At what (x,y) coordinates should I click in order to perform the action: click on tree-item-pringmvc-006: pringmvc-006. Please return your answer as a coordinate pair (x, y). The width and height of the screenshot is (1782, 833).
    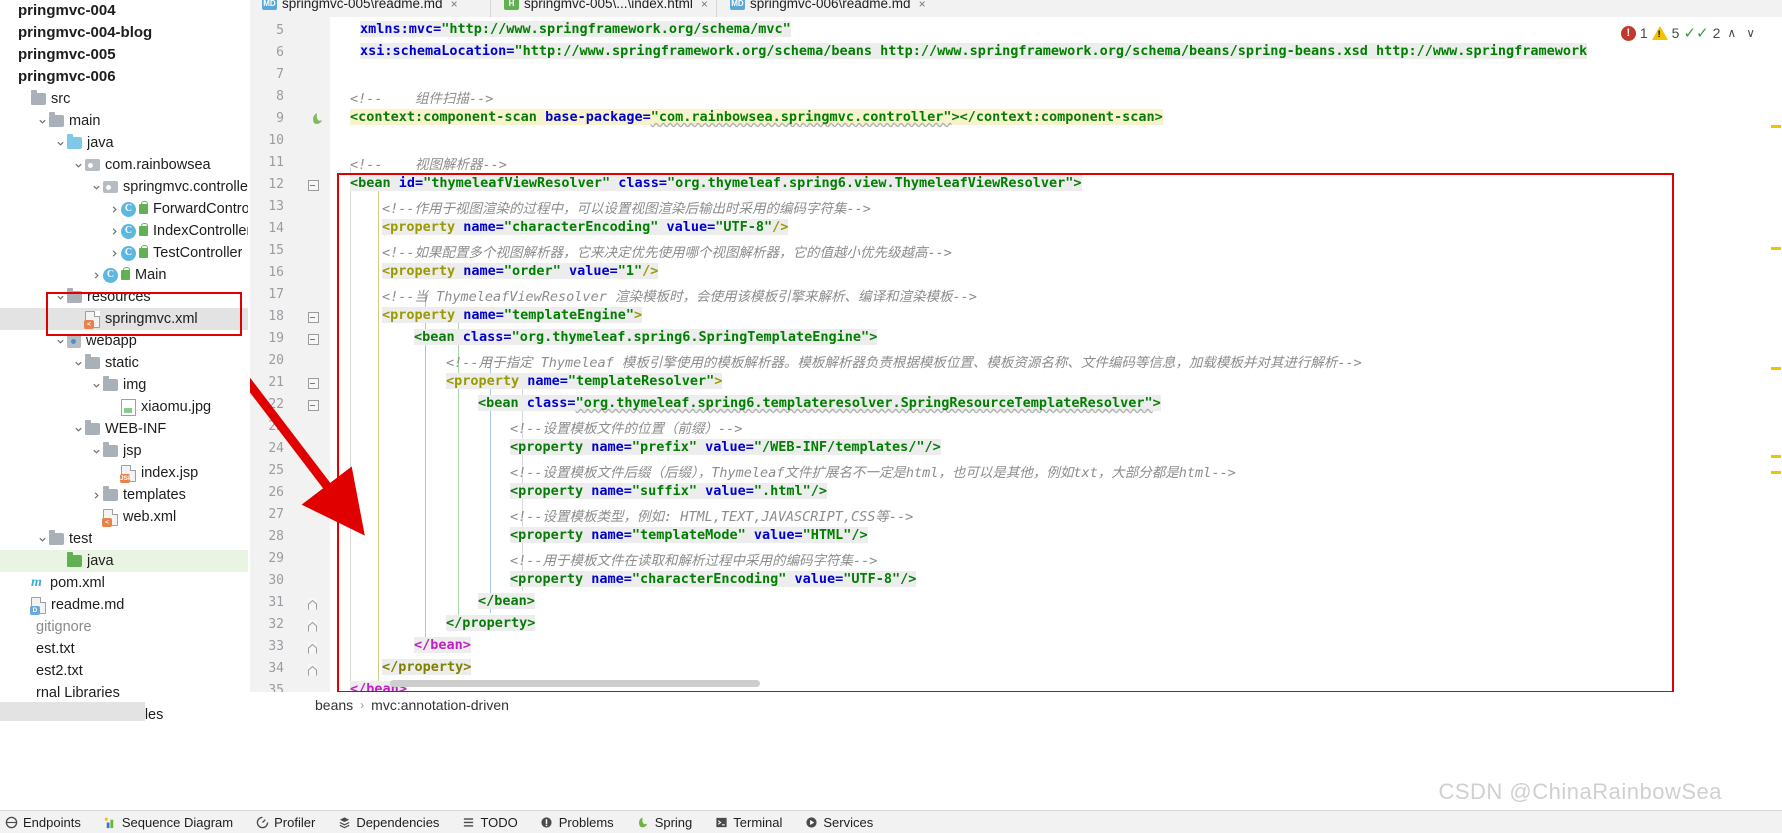
    Looking at the image, I should click on (124, 77).